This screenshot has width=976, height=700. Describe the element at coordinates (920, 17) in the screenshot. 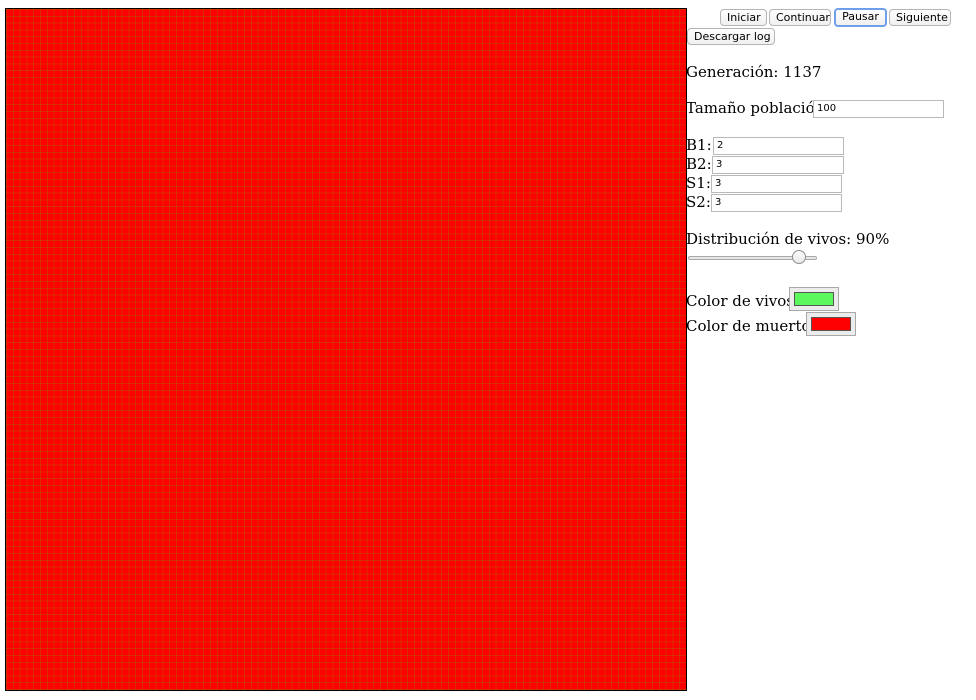

I see `next-button: Siguiente` at that location.